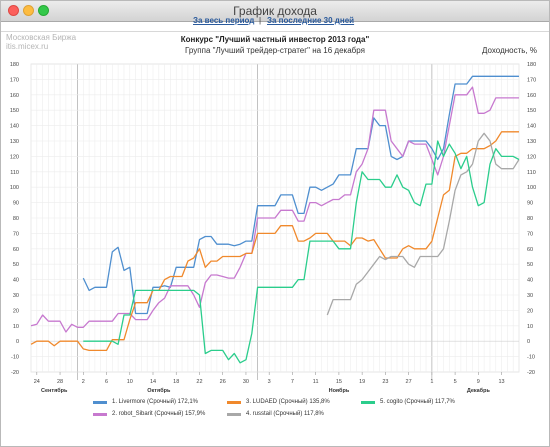 The width and height of the screenshot is (550, 447). I want to click on y-tick-label-right: 20, so click(530, 311).